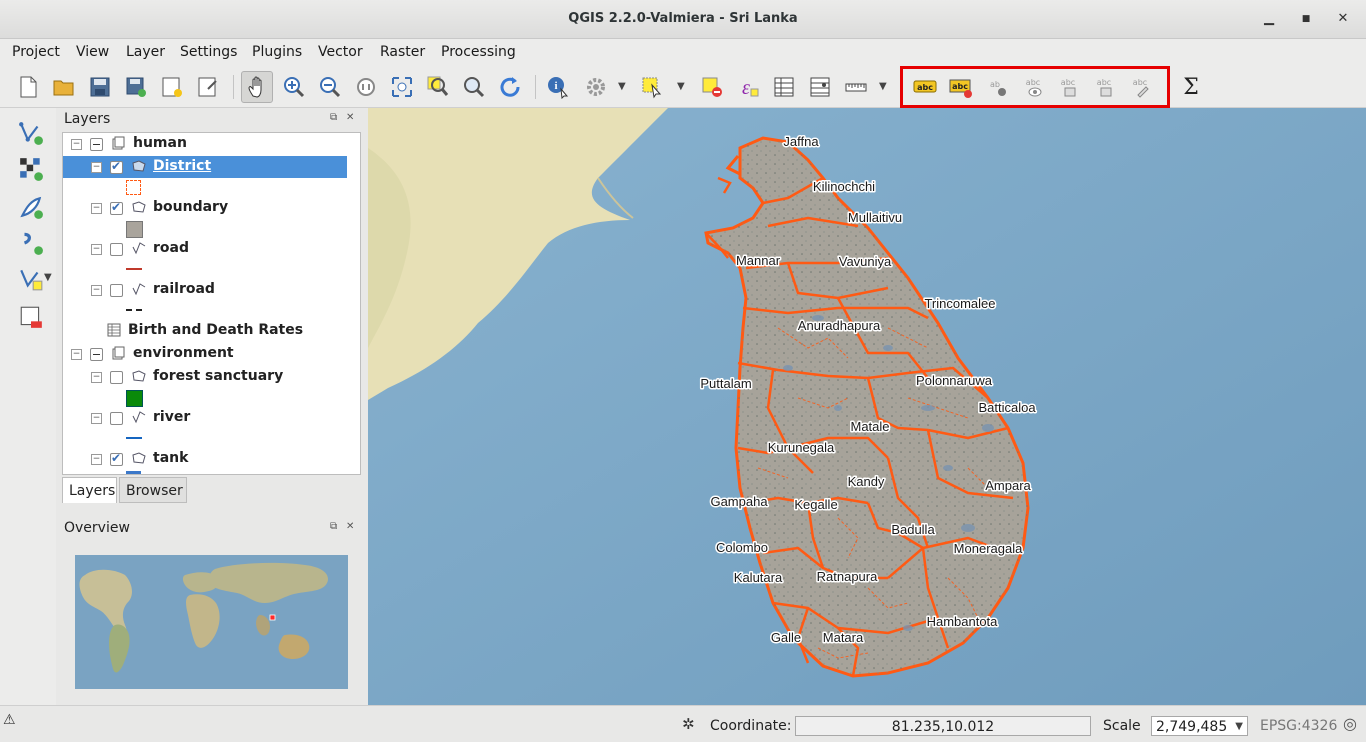 The image size is (1366, 742). Describe the element at coordinates (712, 87) in the screenshot. I see `deselect-features-icon` at that location.